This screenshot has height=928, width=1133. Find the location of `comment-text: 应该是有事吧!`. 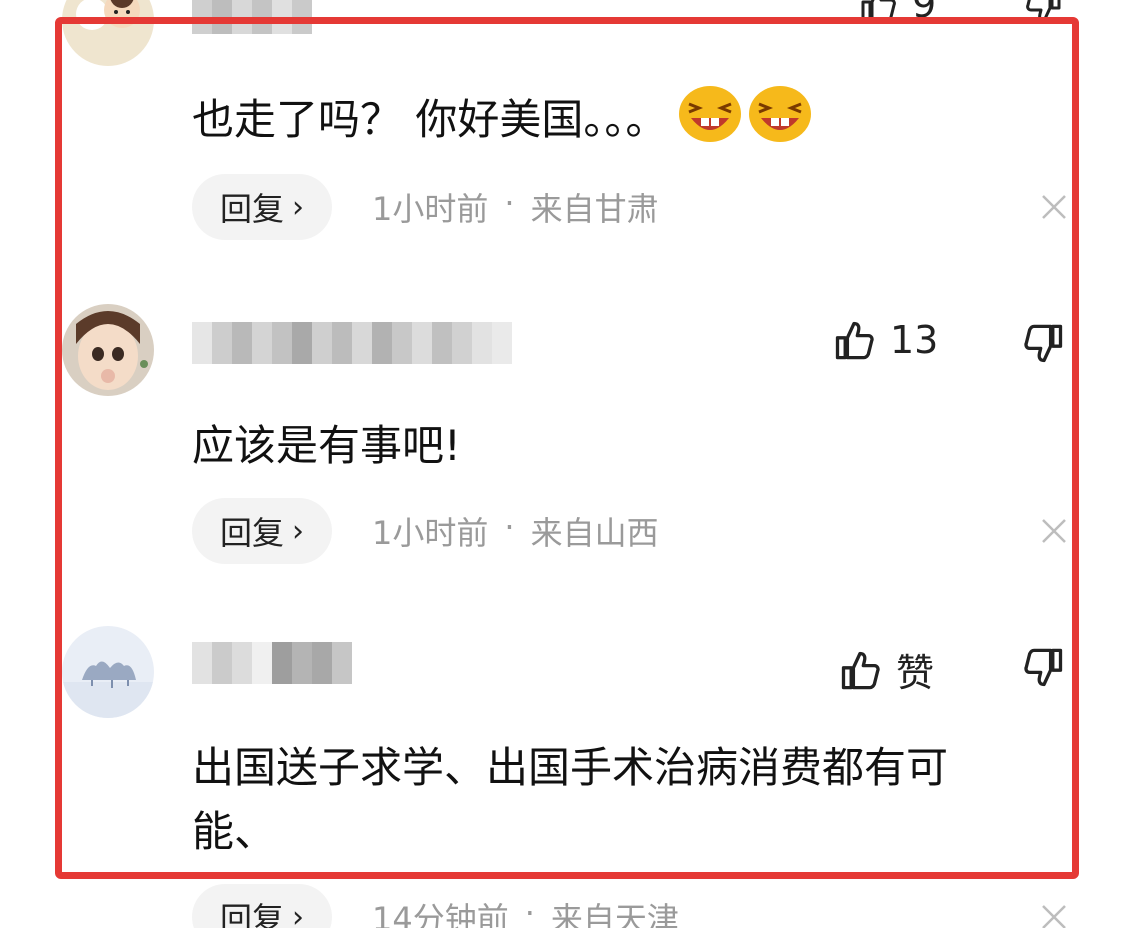

comment-text: 应该是有事吧! is located at coordinates (326, 446).